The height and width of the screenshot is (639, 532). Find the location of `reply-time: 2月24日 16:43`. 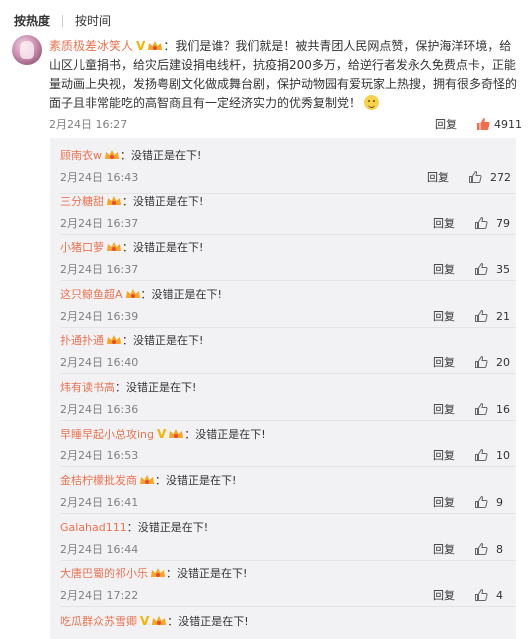

reply-time: 2月24日 16:43 is located at coordinates (99, 177).